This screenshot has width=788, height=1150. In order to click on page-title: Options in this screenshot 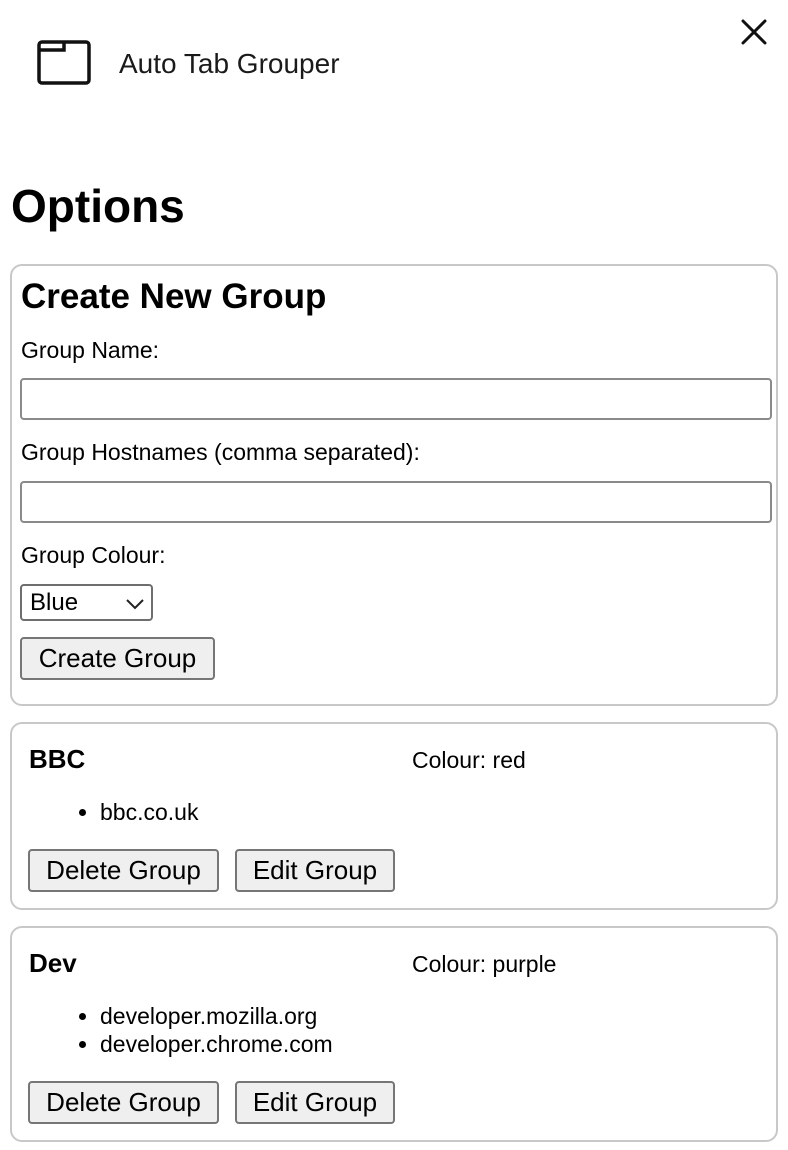, I will do `click(98, 206)`.